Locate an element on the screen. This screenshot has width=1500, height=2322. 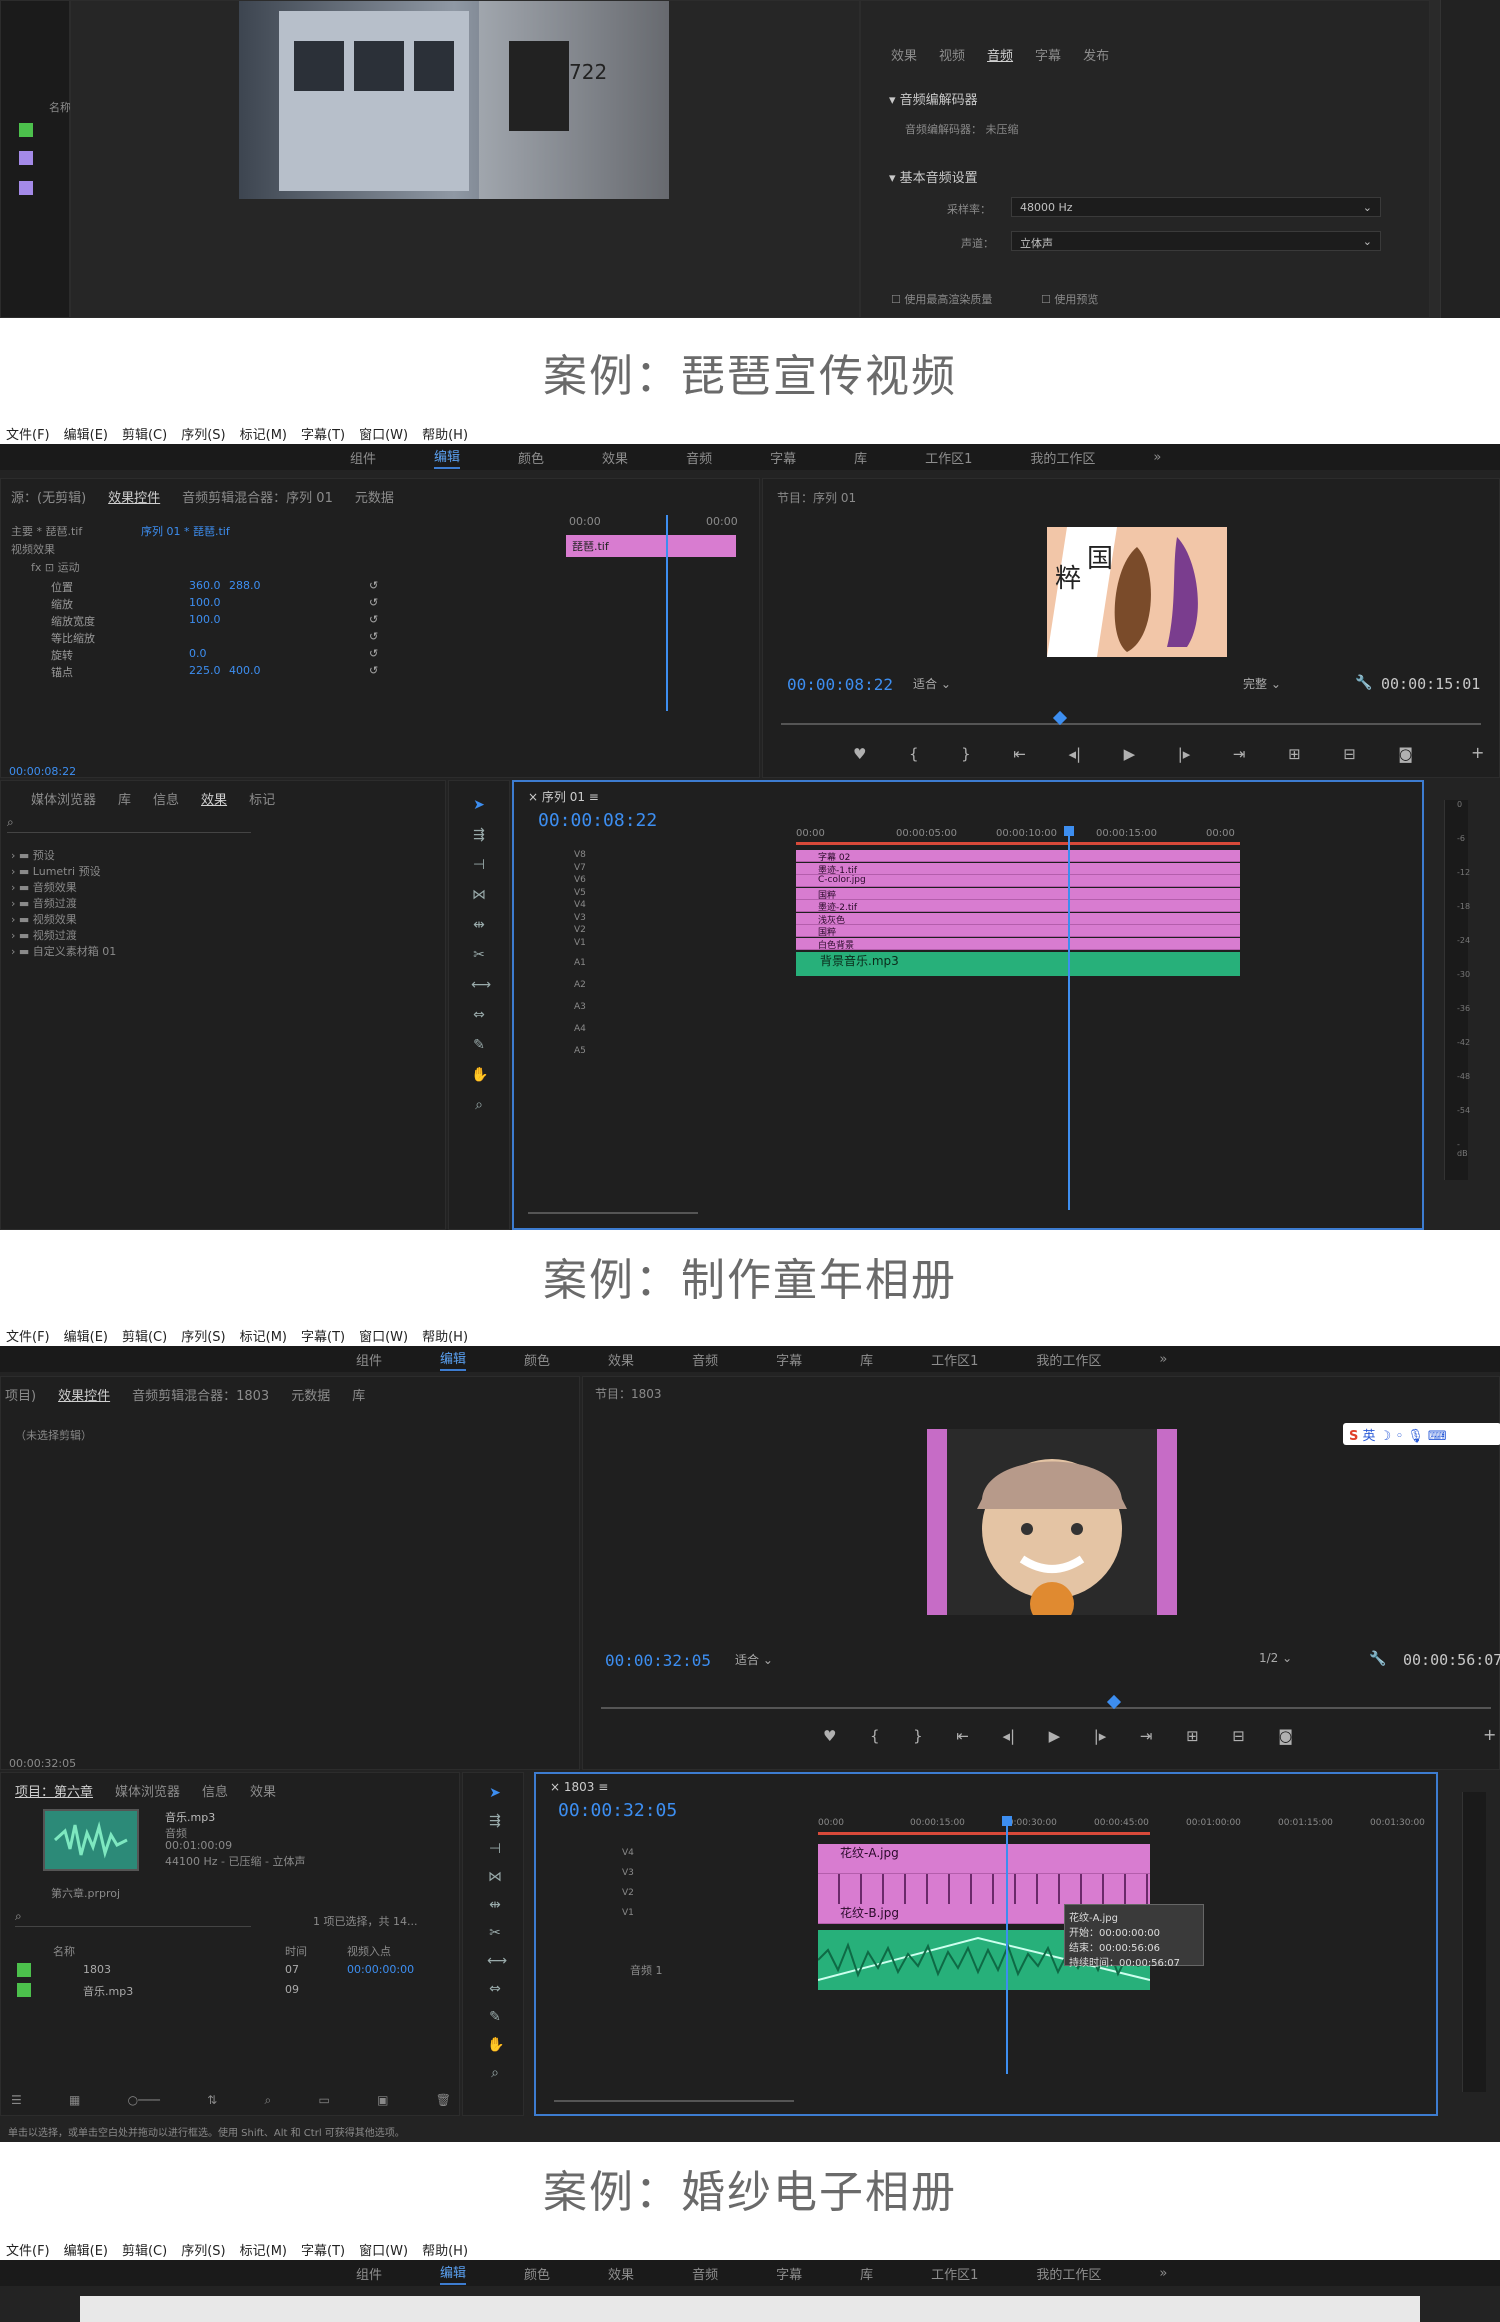
timeline-clip: 白色背景 is located at coordinates (1018, 943).